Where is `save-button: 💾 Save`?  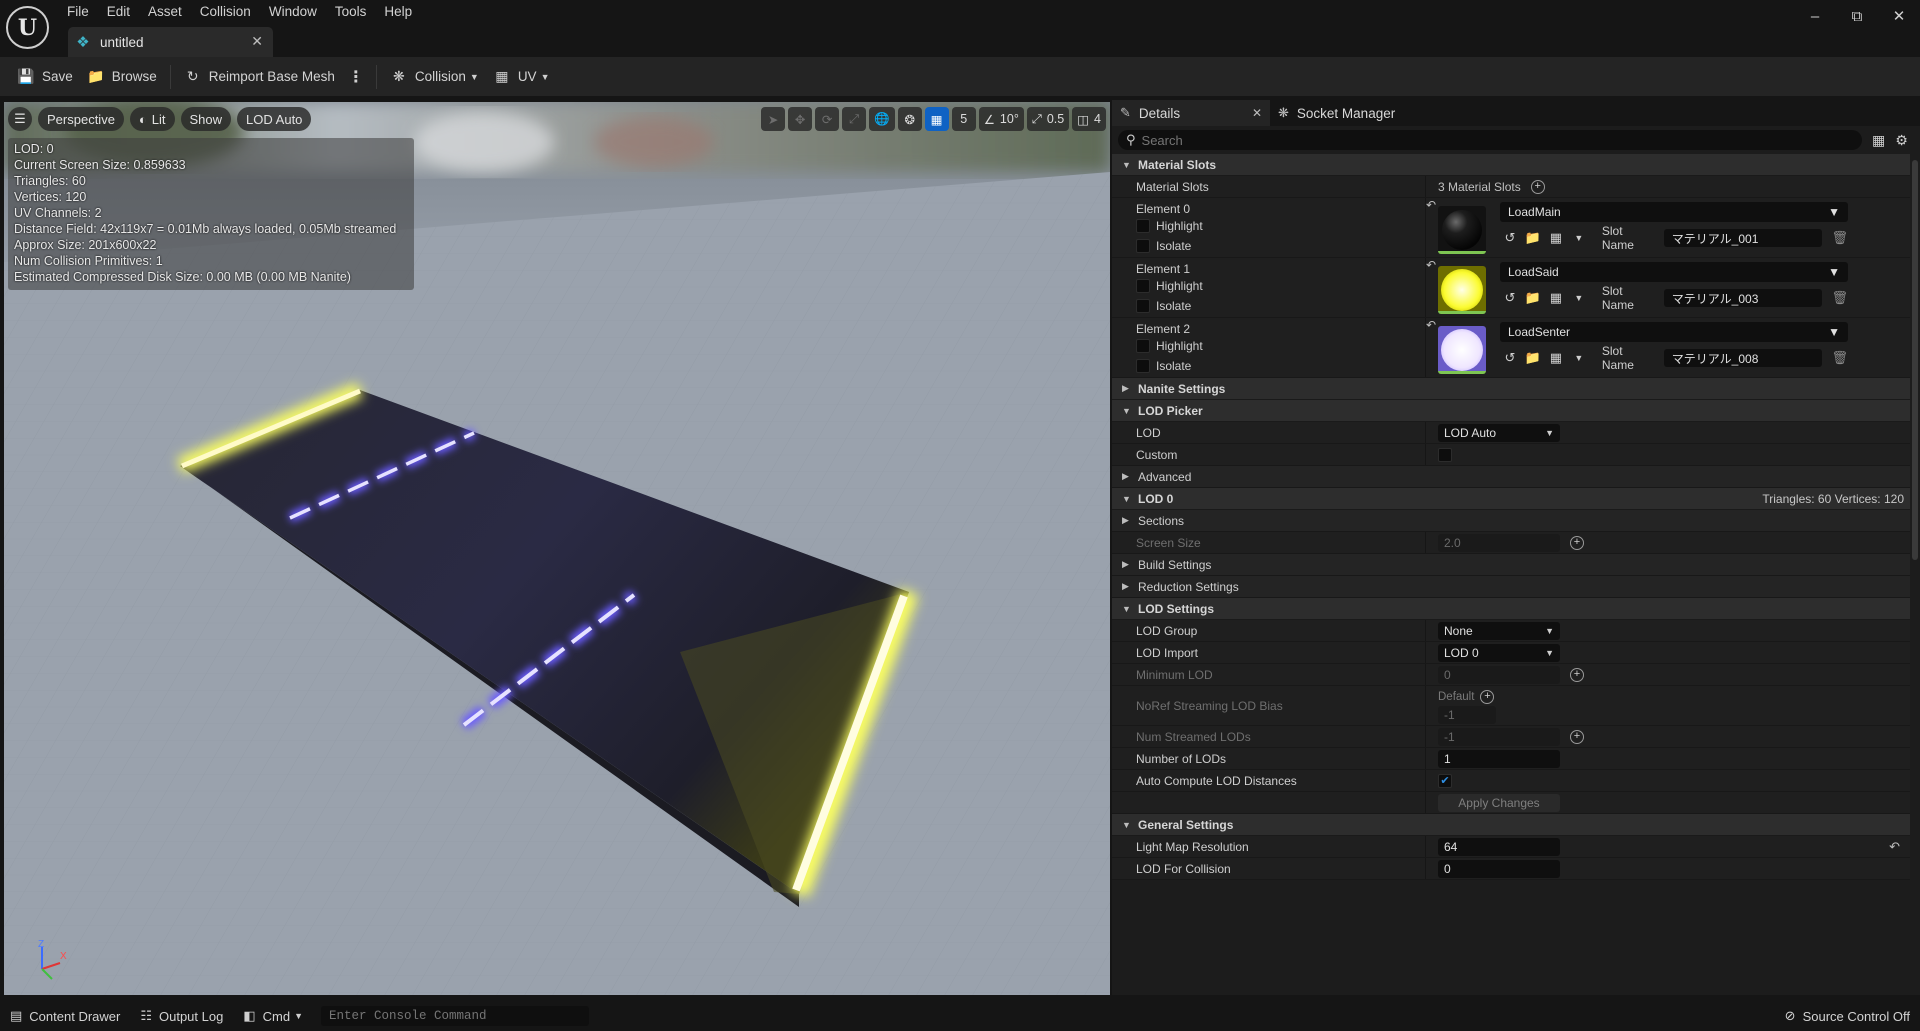
save-button: 💾 Save is located at coordinates (45, 77).